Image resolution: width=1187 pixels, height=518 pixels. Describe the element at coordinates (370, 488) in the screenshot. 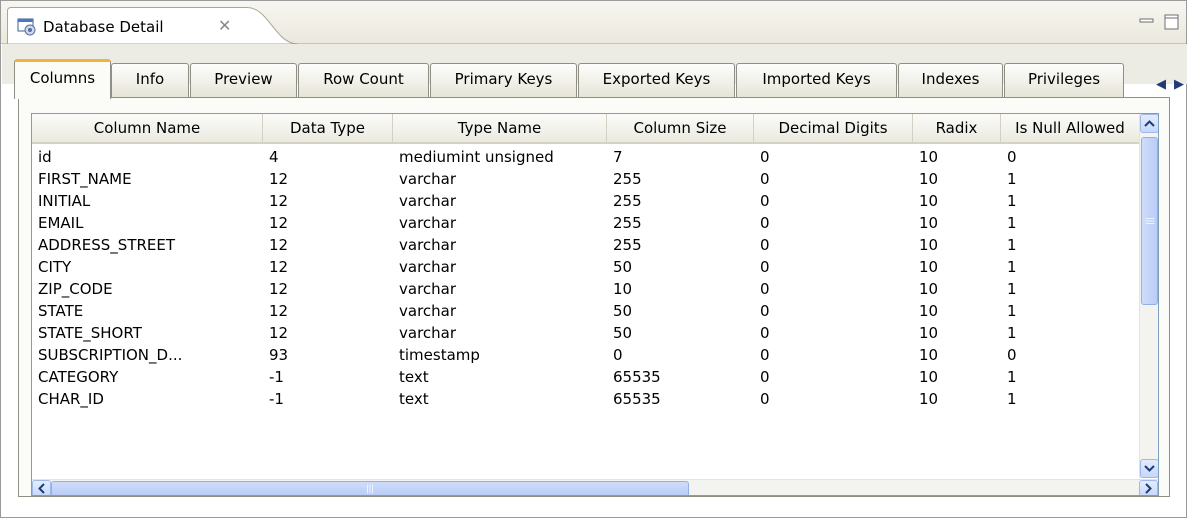

I see `horizontal-scroll-thumb` at that location.